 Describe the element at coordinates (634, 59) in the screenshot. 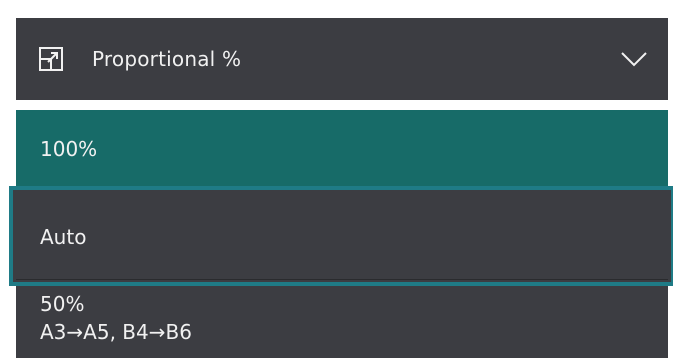

I see `chevron-down-icon` at that location.